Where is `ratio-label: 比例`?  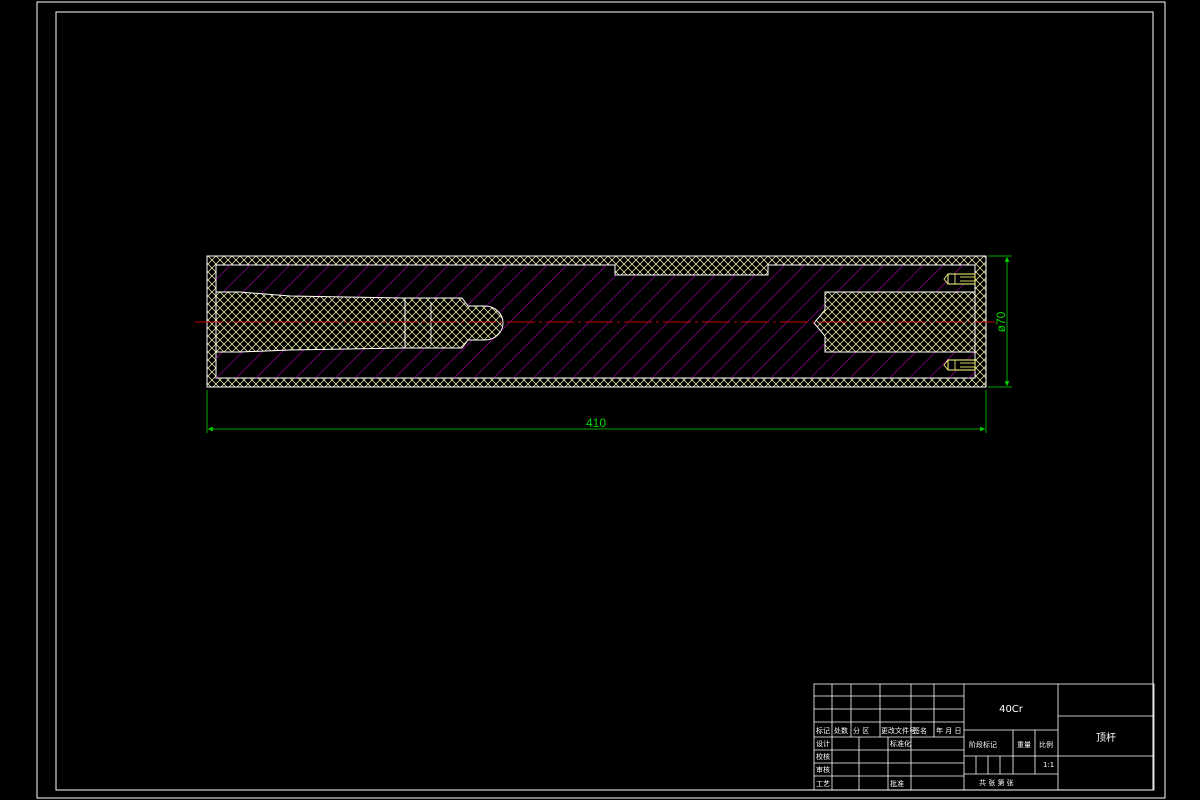
ratio-label: 比例 is located at coordinates (1046, 744).